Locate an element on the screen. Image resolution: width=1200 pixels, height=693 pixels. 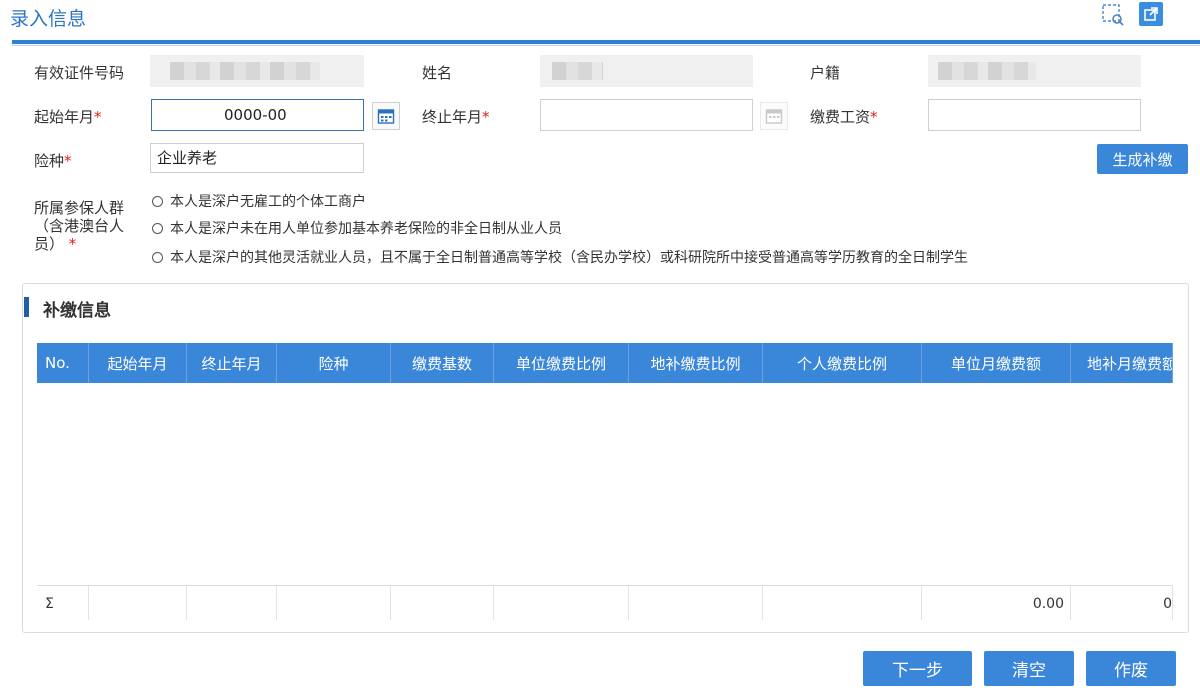
name-field is located at coordinates (646, 71).